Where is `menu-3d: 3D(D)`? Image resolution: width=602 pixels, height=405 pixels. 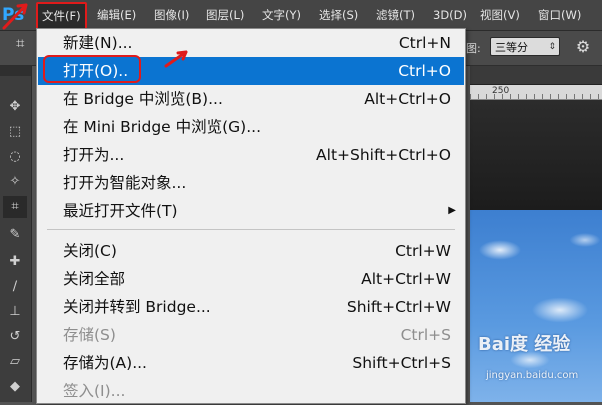
menu-3d: 3D(D) is located at coordinates (450, 15).